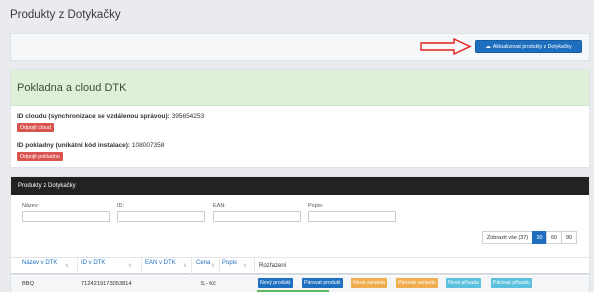 This screenshot has height=292, width=594. I want to click on disconnect-cloud-button: Odpojit cloud, so click(35, 127).